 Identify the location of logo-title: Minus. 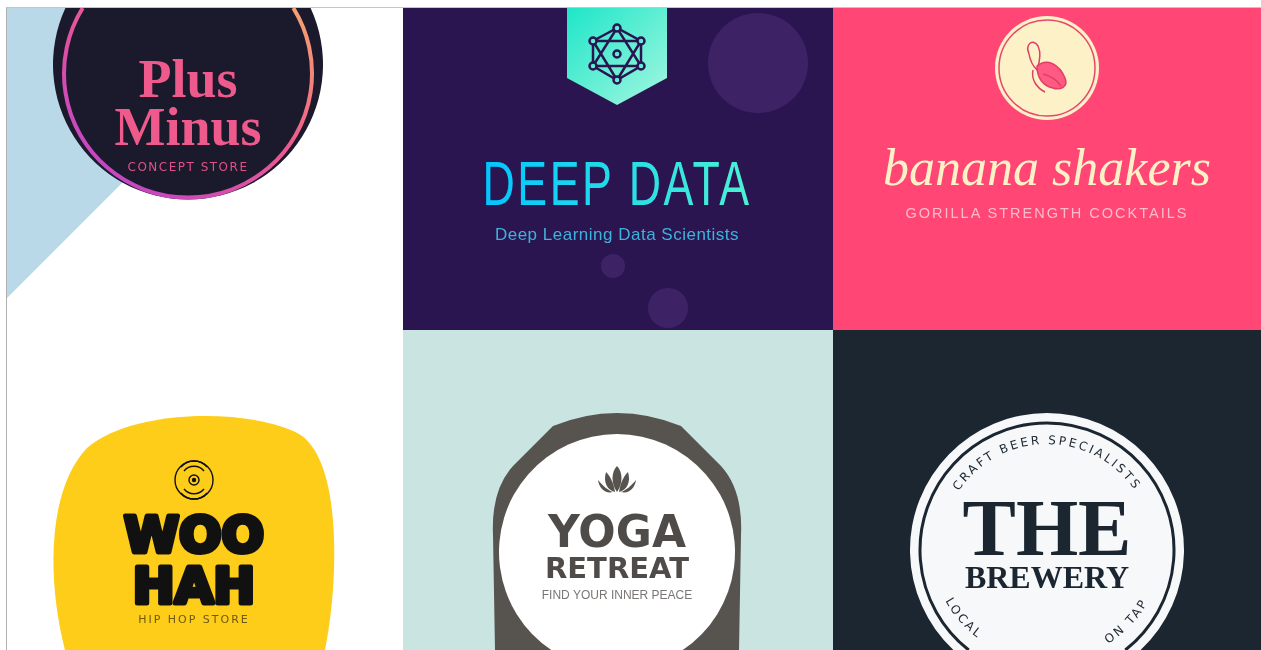
(188, 127).